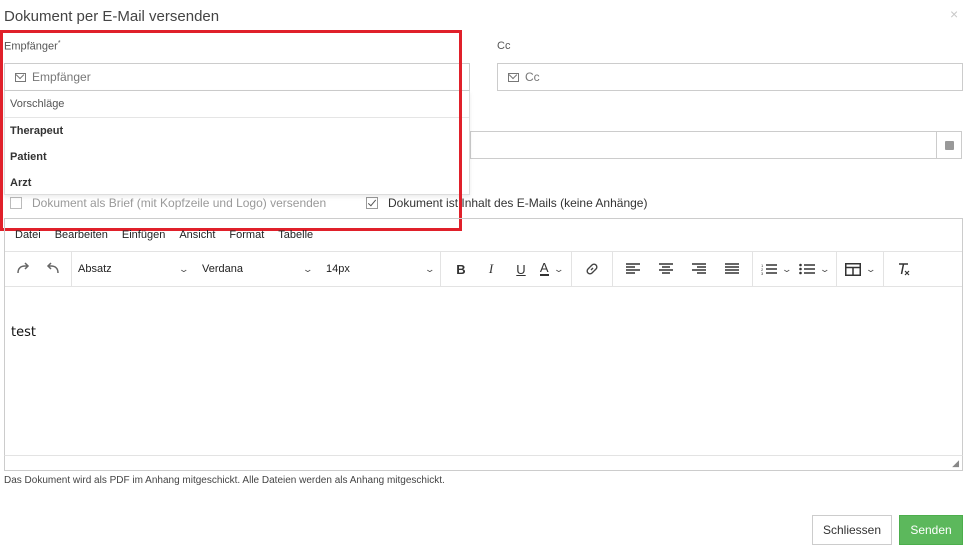  Describe the element at coordinates (860, 269) in the screenshot. I see `table-icon: ⌄` at that location.